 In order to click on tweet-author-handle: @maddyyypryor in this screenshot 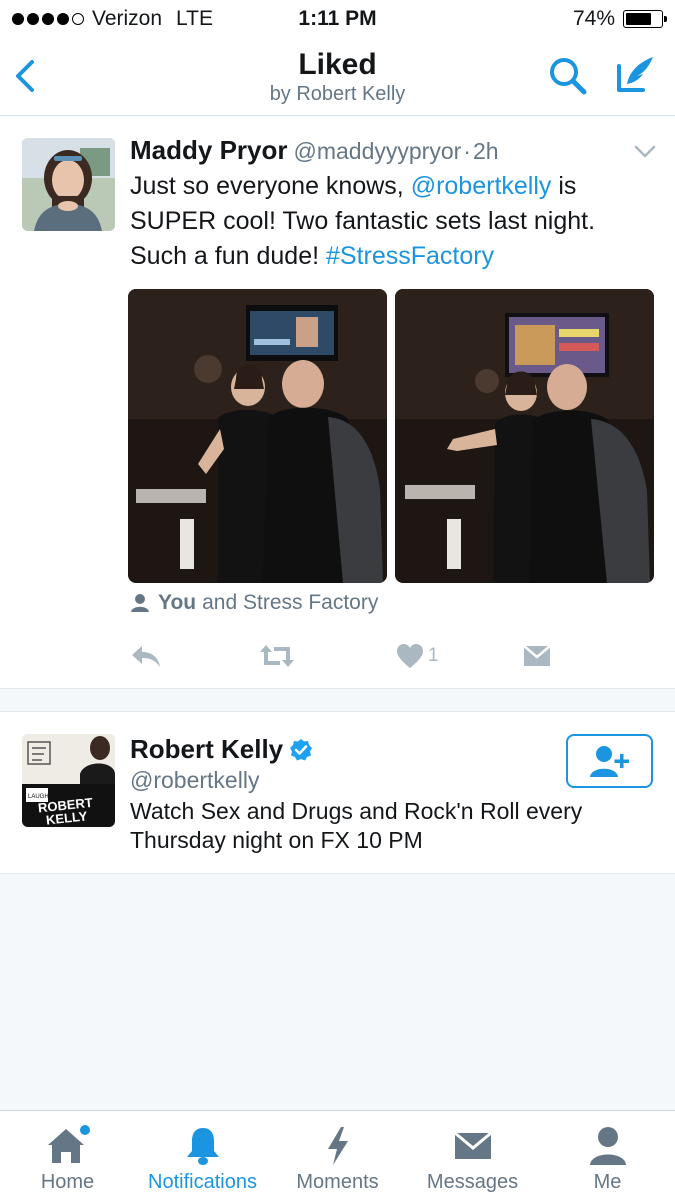, I will do `click(378, 151)`.